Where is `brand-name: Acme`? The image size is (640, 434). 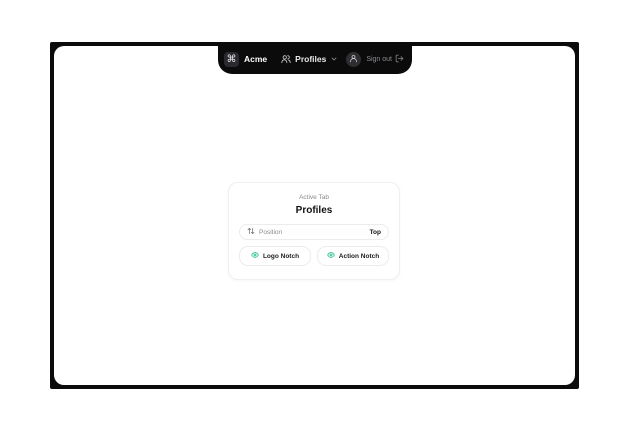
brand-name: Acme is located at coordinates (256, 59).